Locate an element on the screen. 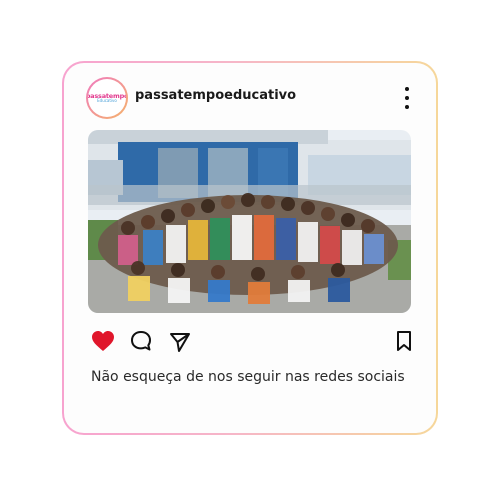 The width and height of the screenshot is (500, 500). comment-icon is located at coordinates (141, 341).